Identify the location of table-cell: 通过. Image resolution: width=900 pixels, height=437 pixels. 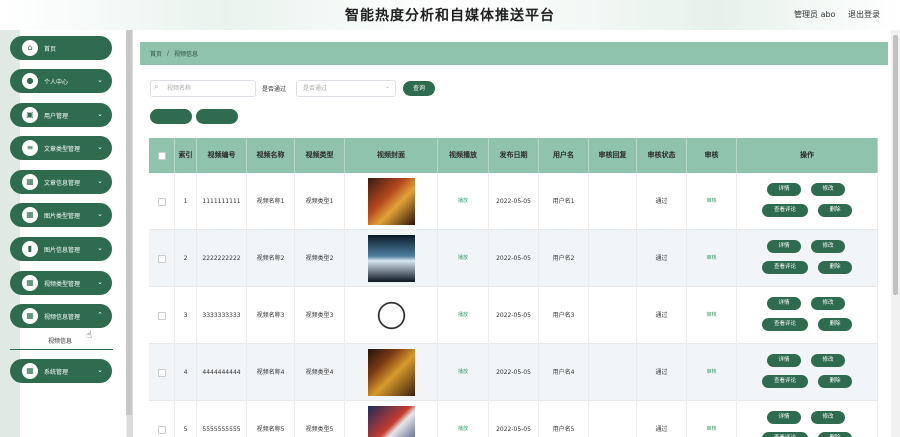
(662, 419).